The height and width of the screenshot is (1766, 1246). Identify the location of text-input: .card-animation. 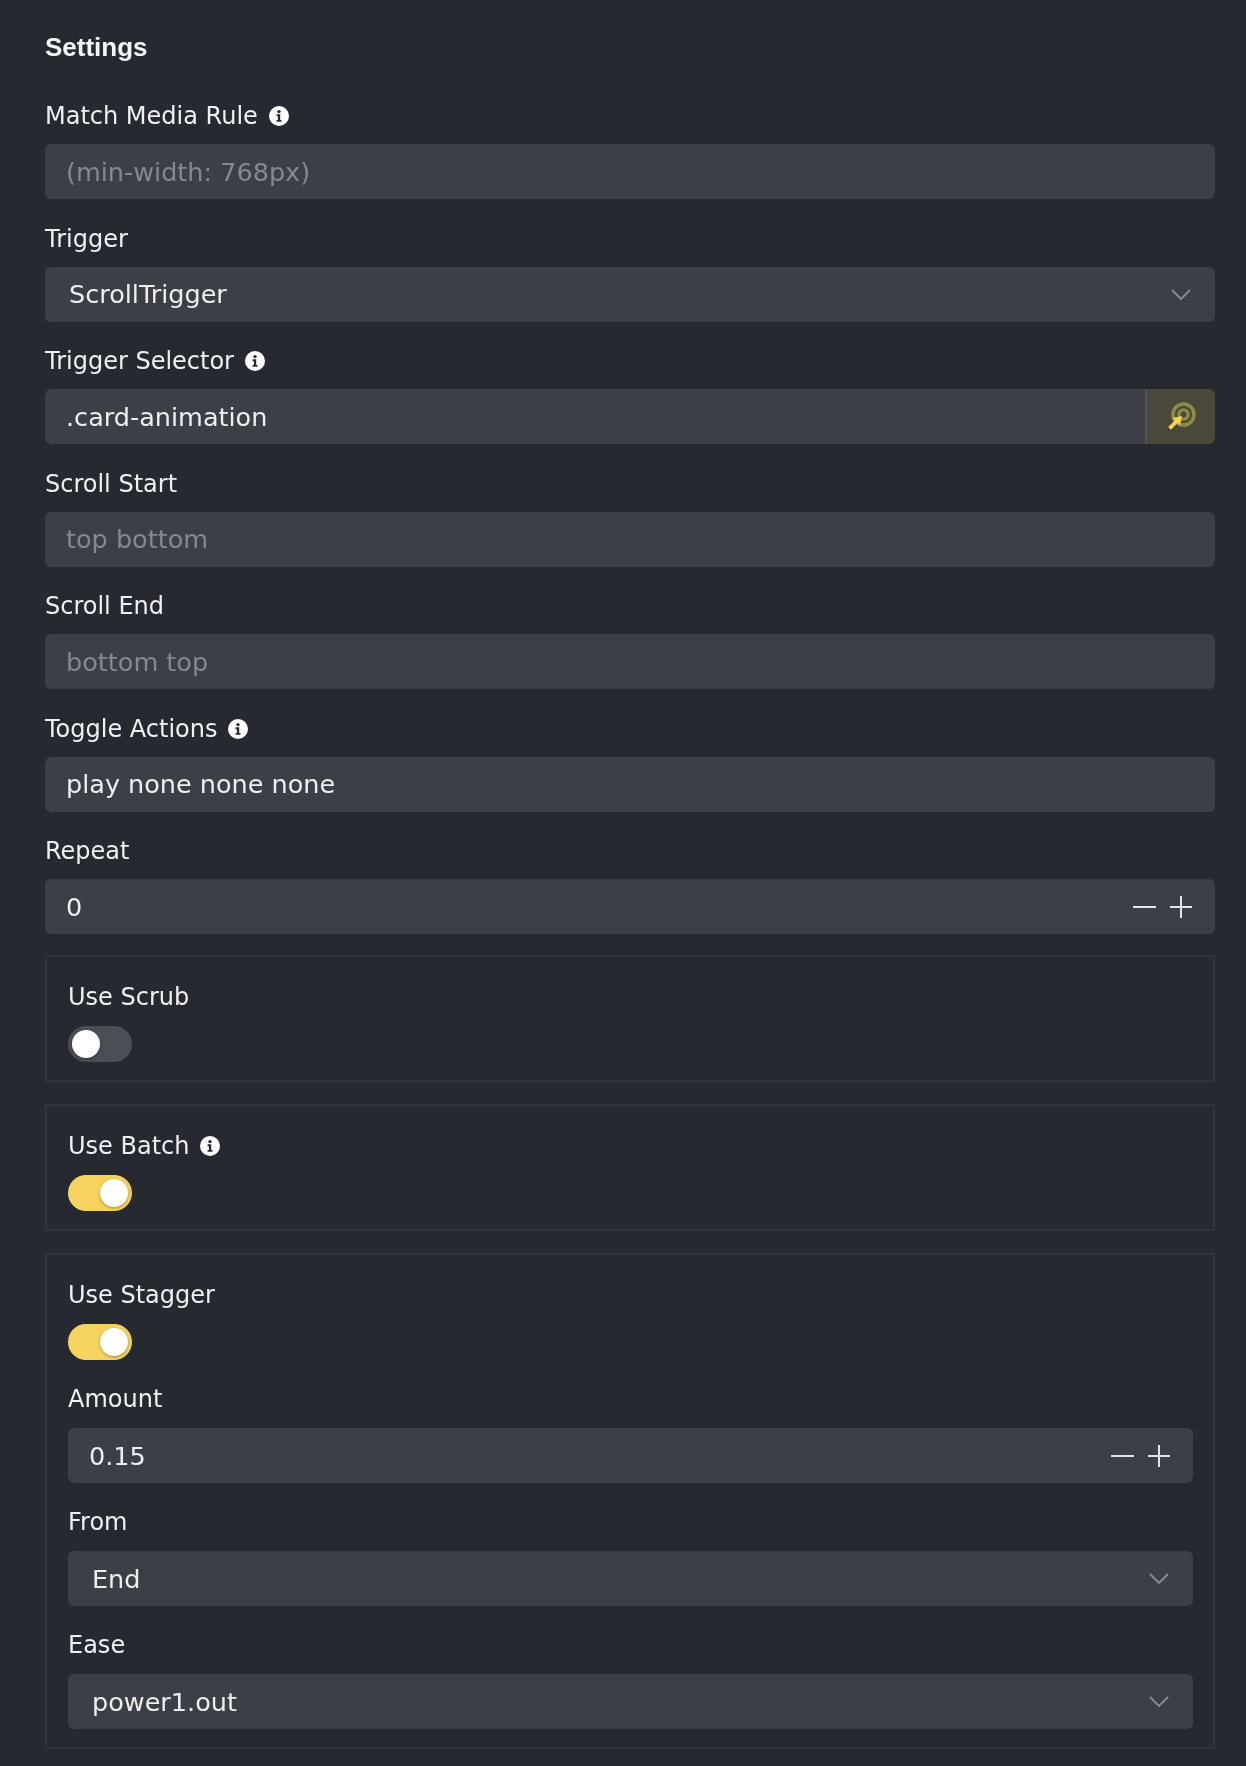
(595, 416).